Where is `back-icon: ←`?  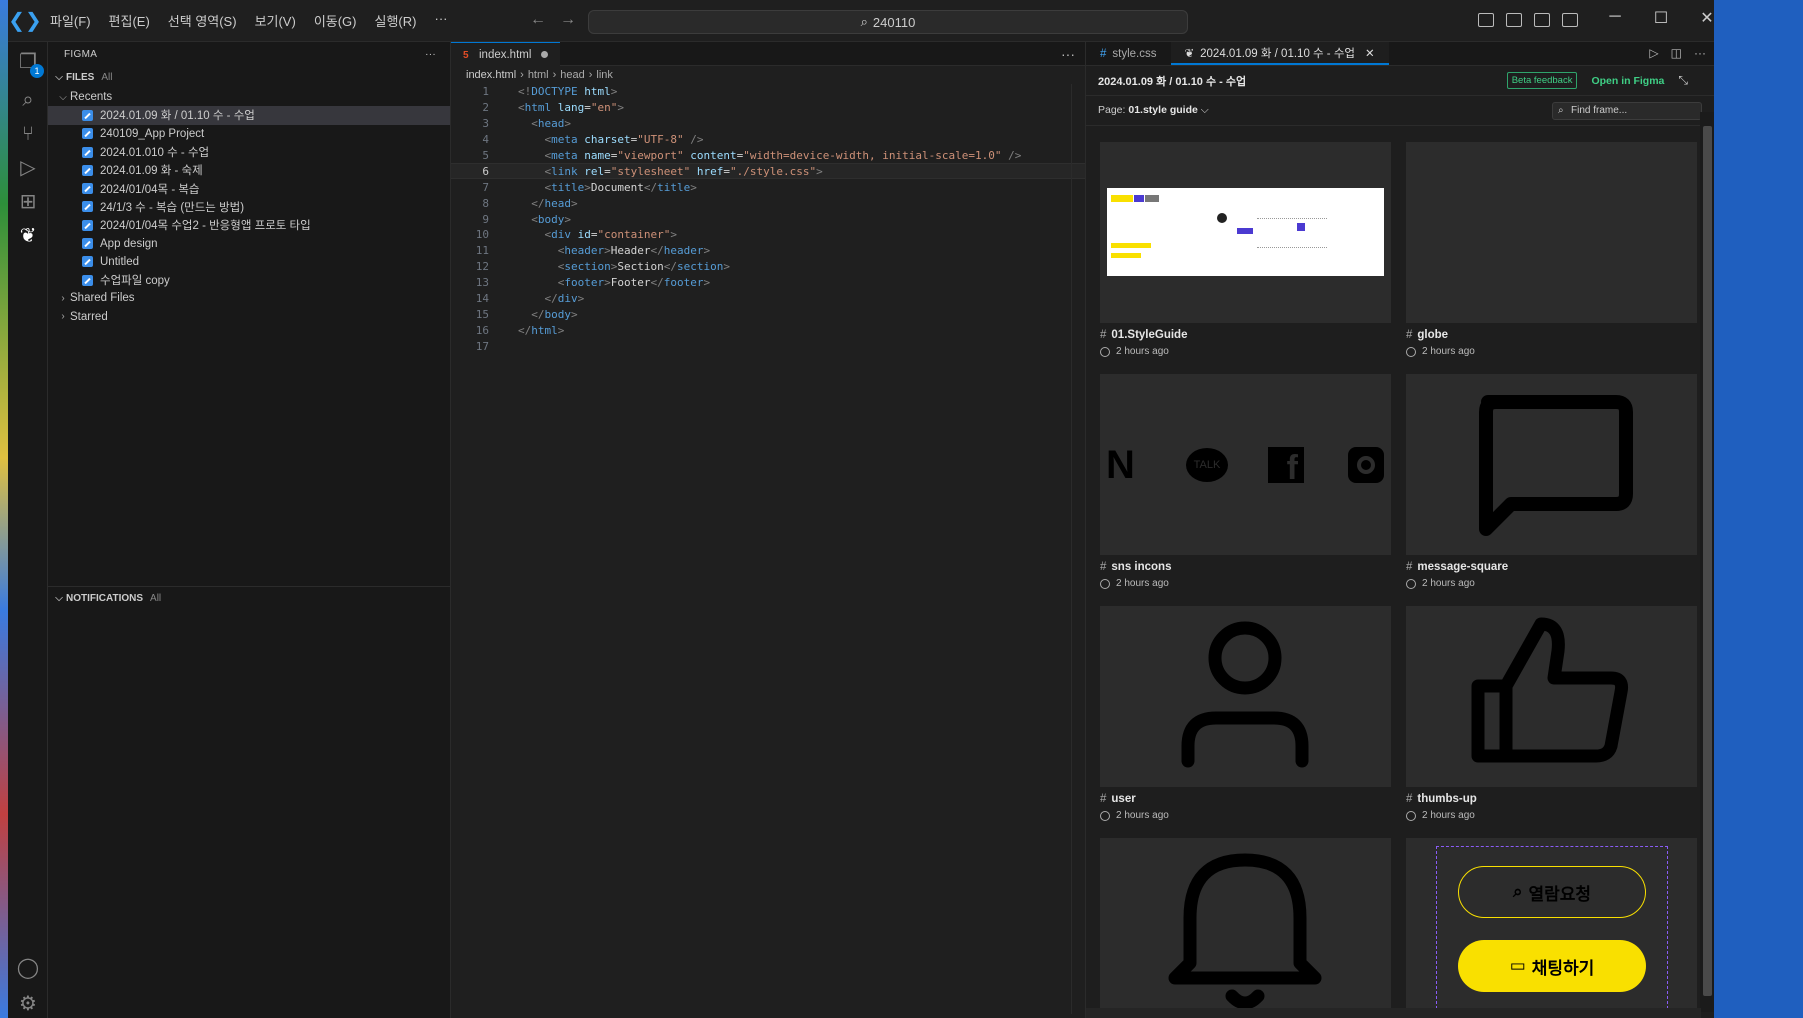 back-icon: ← is located at coordinates (538, 20).